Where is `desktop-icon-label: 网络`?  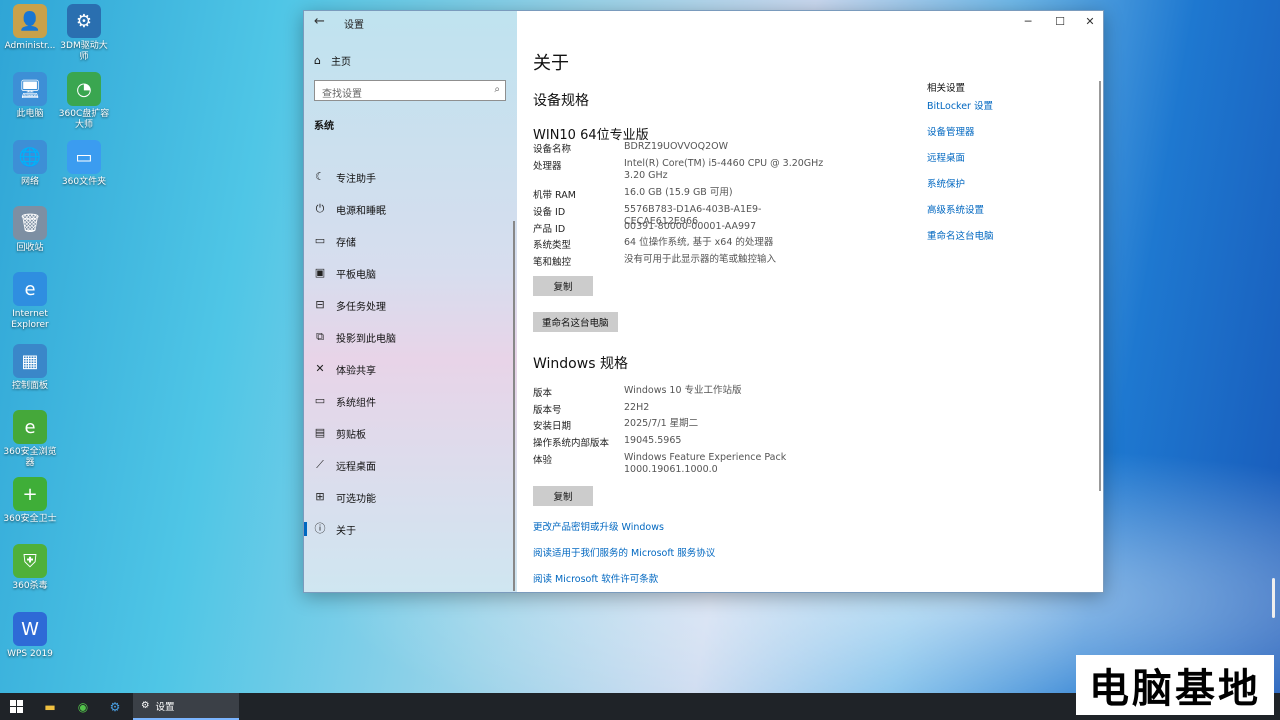 desktop-icon-label: 网络 is located at coordinates (29, 182).